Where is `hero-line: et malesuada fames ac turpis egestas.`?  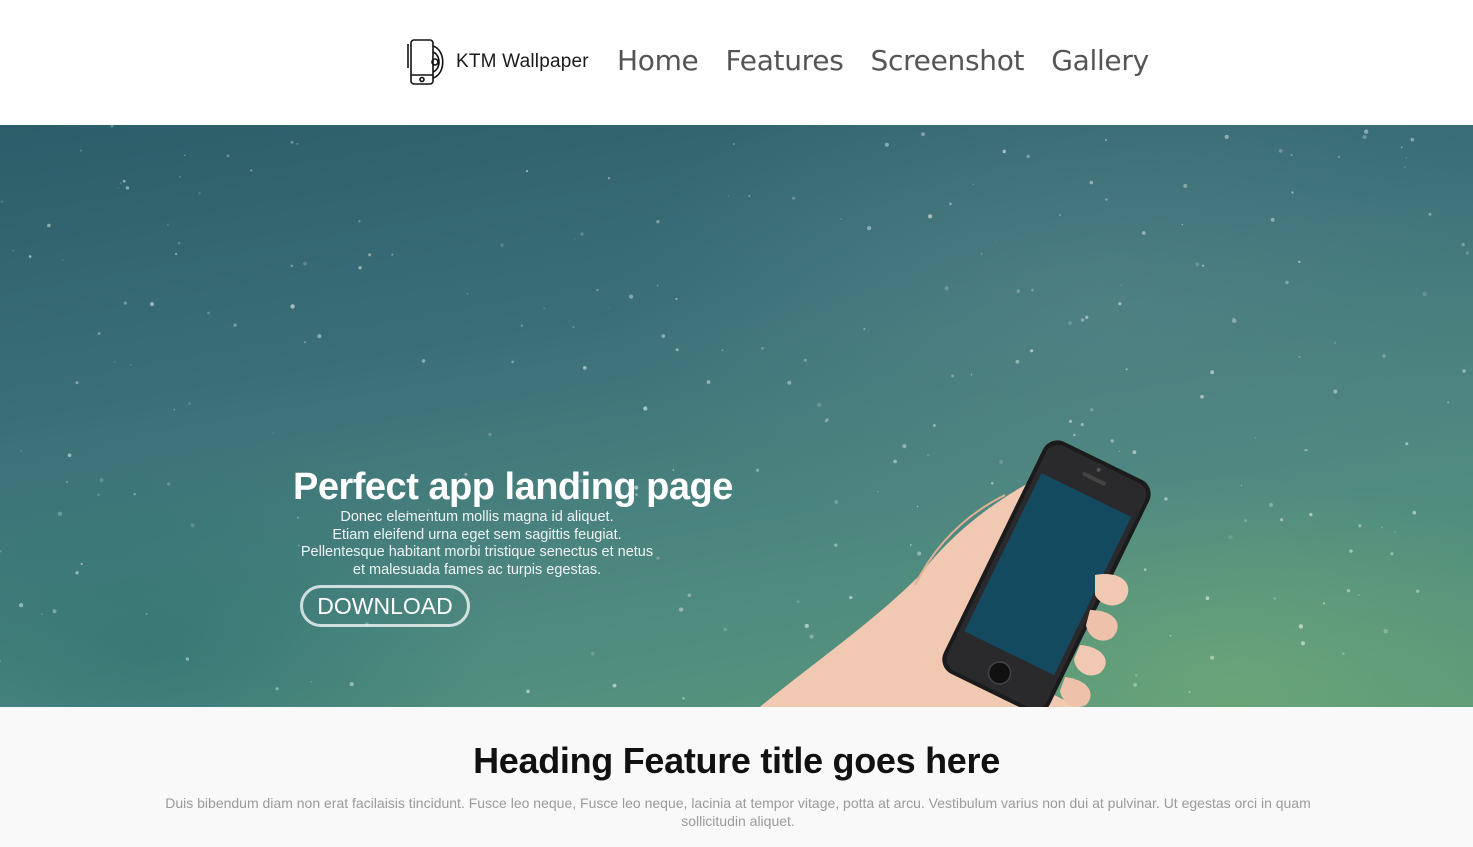 hero-line: et malesuada fames ac turpis egestas. is located at coordinates (477, 569).